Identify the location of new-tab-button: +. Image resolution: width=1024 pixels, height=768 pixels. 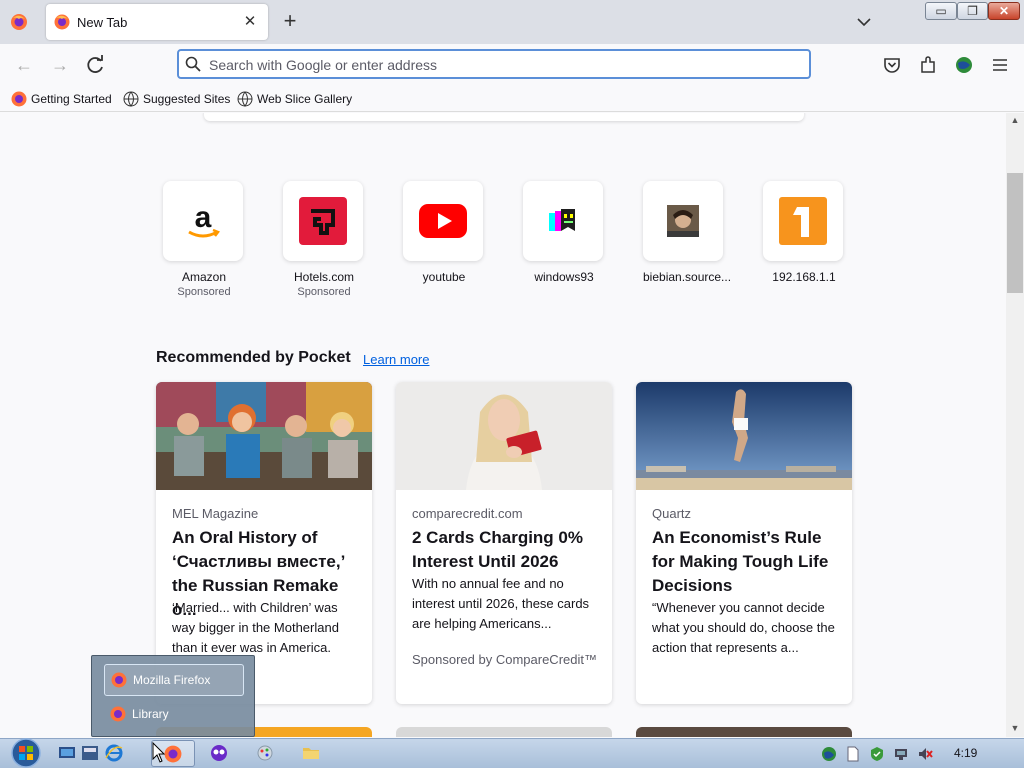
(290, 22).